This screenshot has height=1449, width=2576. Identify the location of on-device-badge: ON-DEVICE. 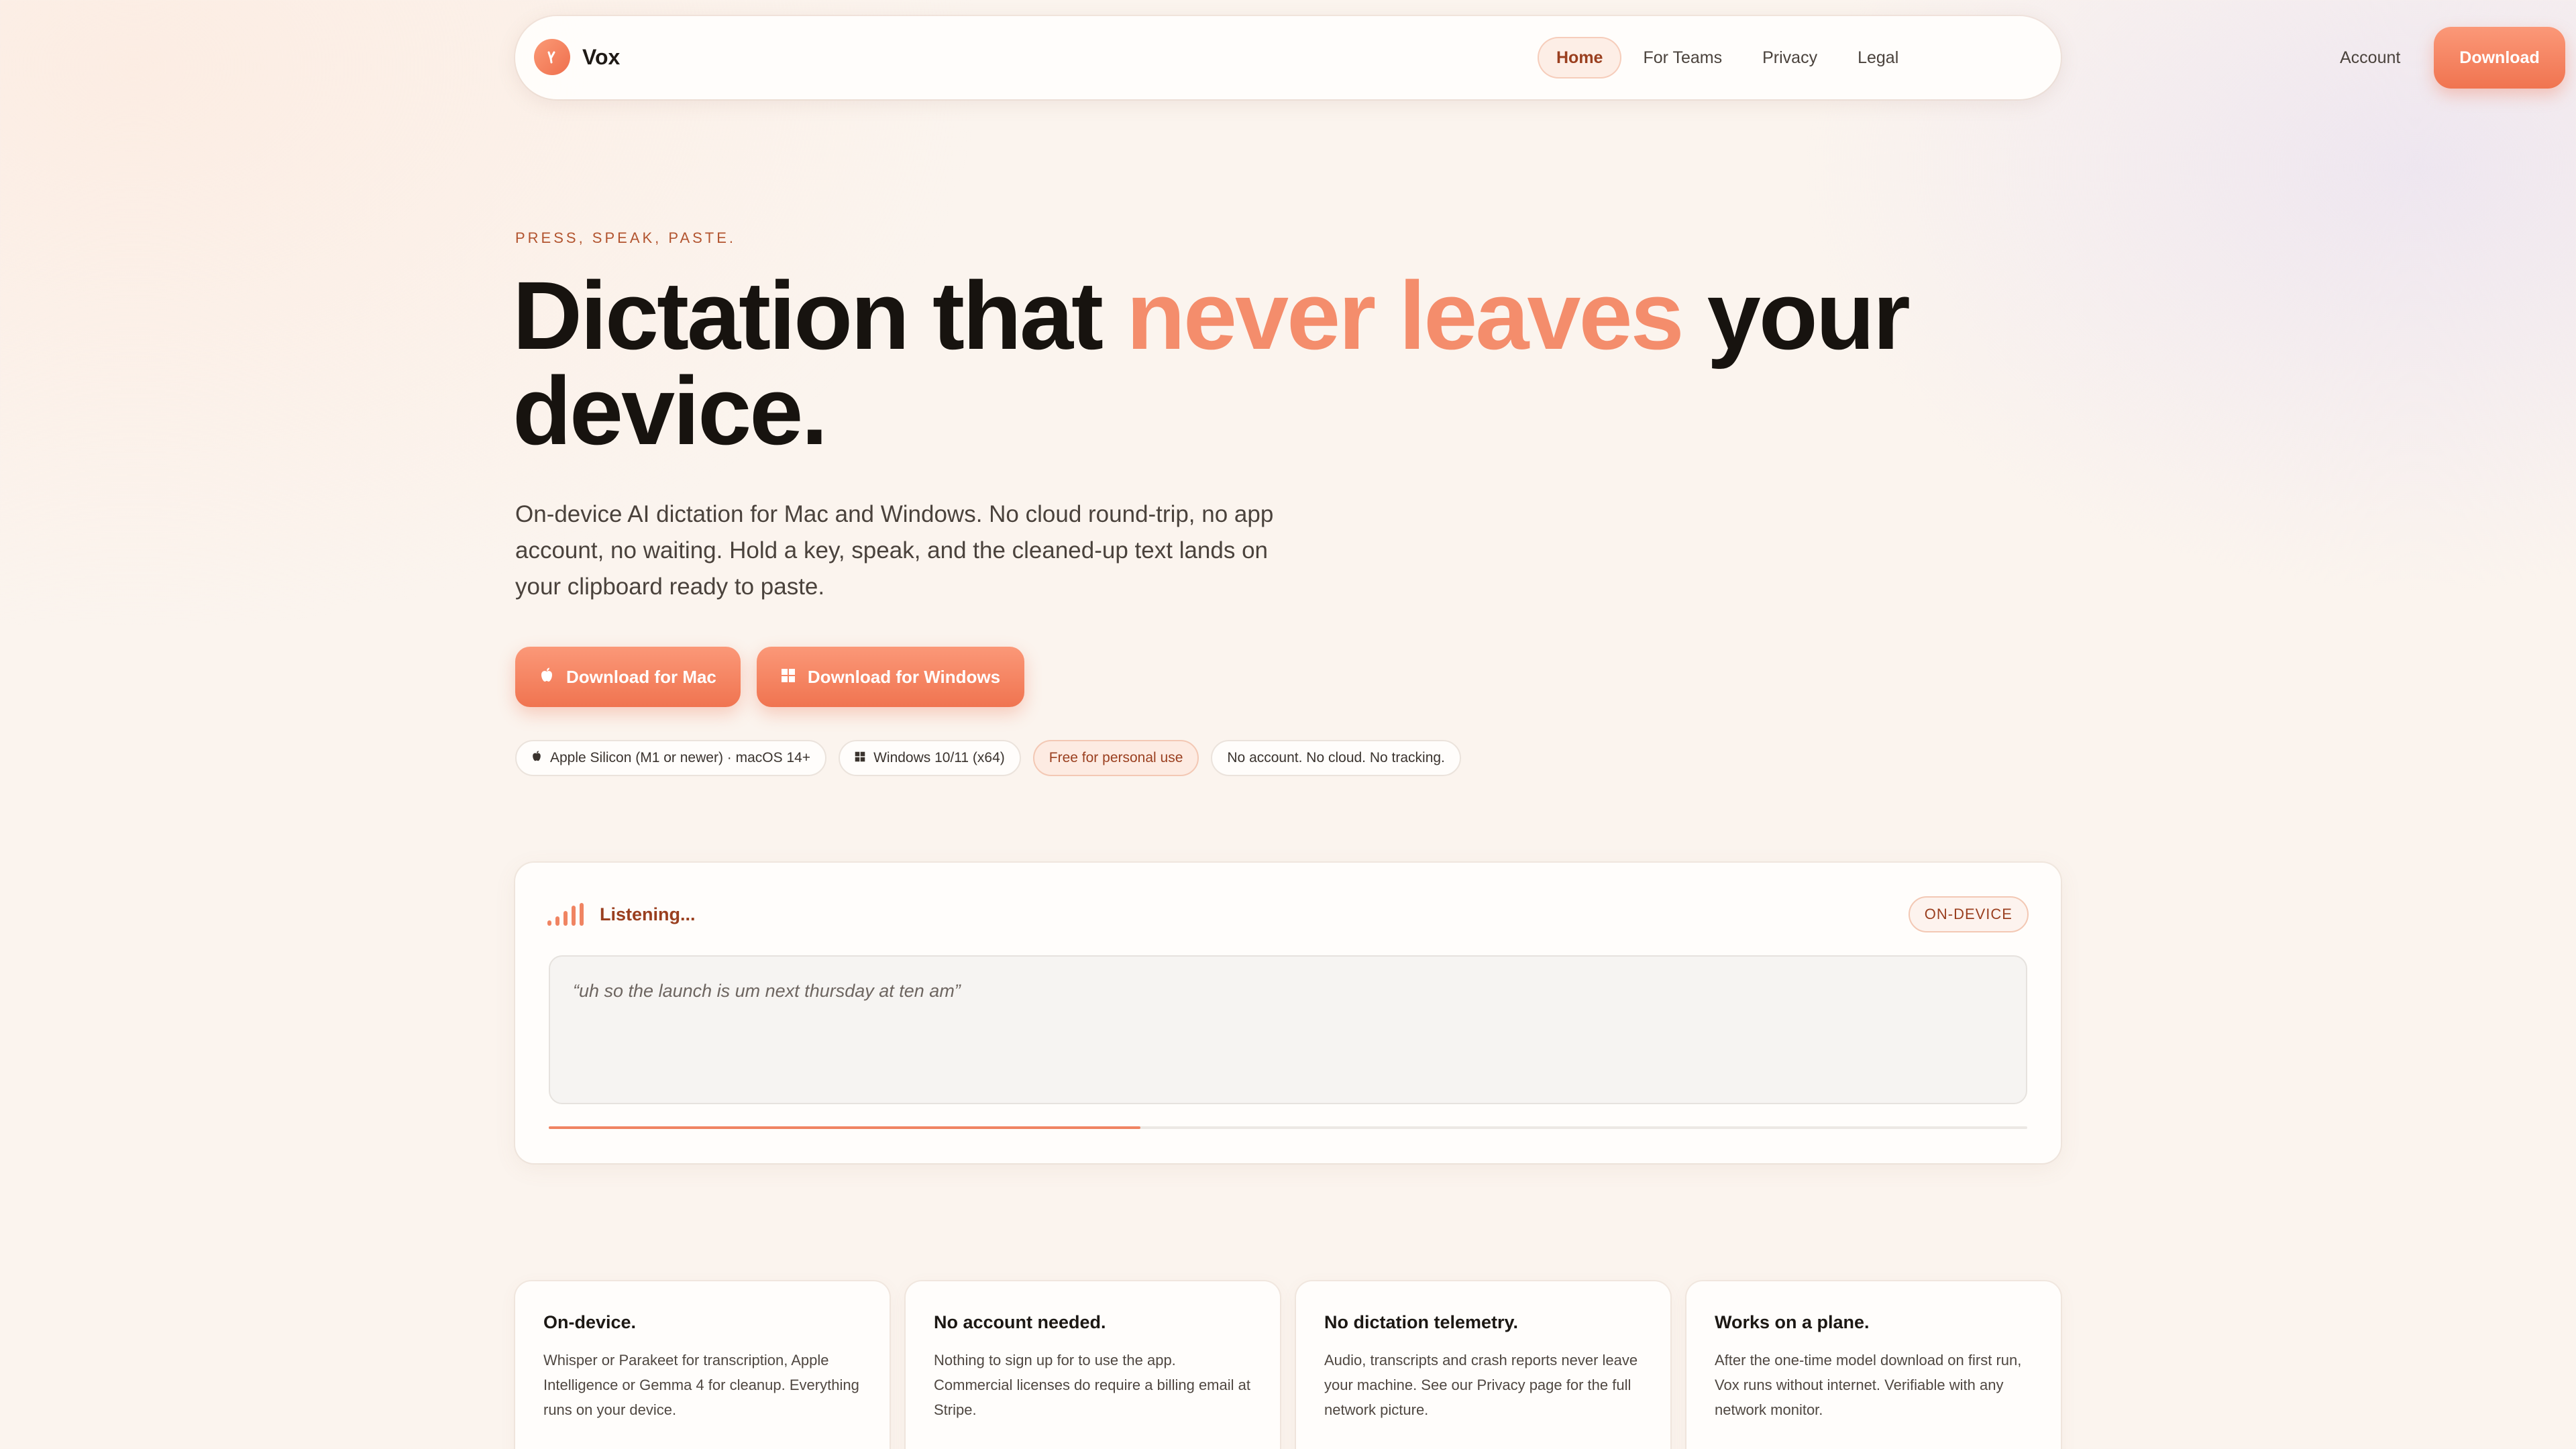
(1968, 914).